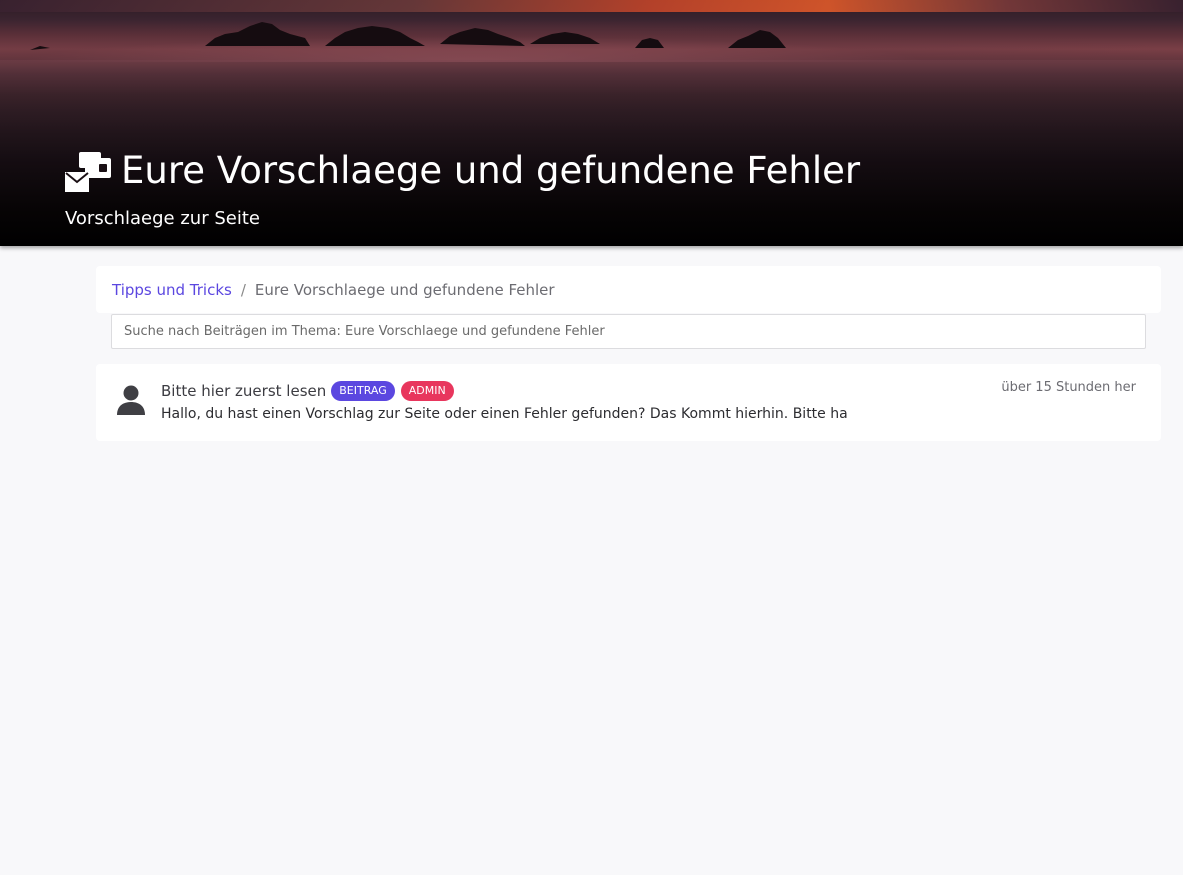  What do you see at coordinates (491, 170) in the screenshot?
I see `page-title: Eure Vorschlaege und gefundene Fehler` at bounding box center [491, 170].